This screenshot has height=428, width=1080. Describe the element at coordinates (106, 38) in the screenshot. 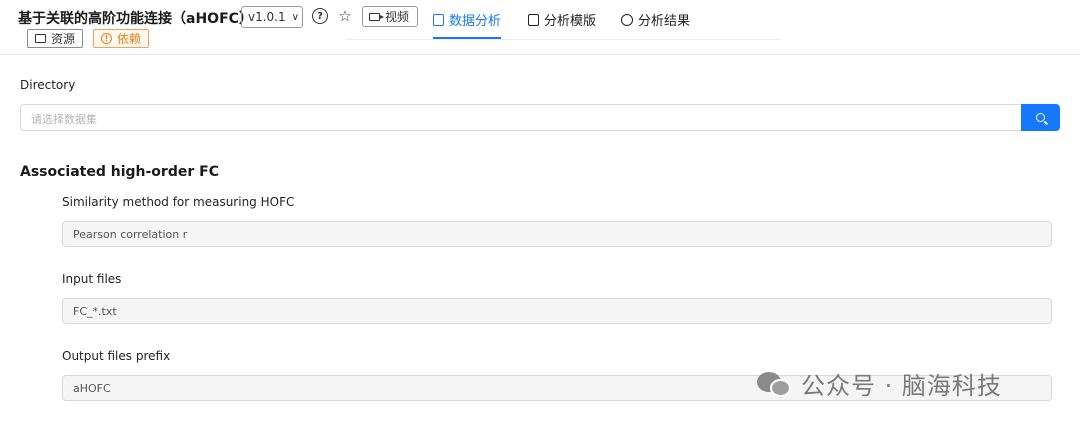

I see `info-circle-icon: !` at that location.